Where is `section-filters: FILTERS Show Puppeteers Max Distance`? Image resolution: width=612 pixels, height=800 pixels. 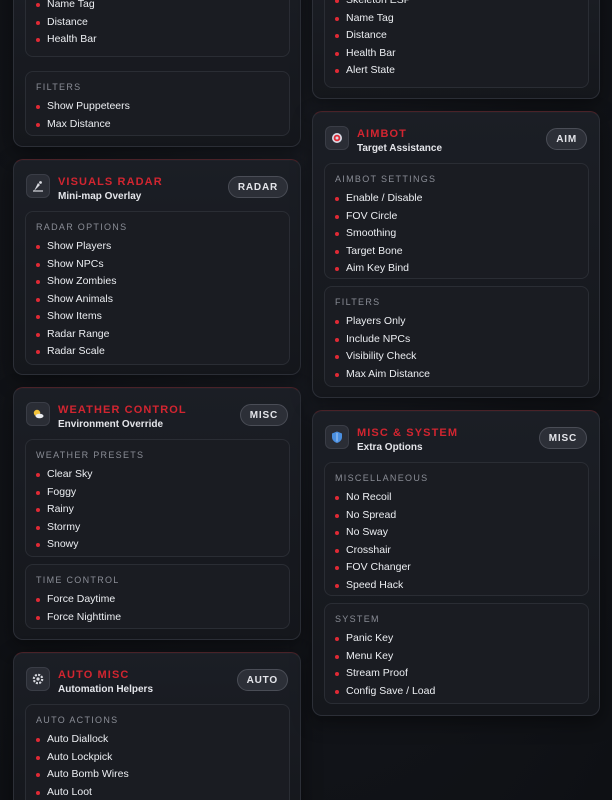 section-filters: FILTERS Show Puppeteers Max Distance is located at coordinates (157, 103).